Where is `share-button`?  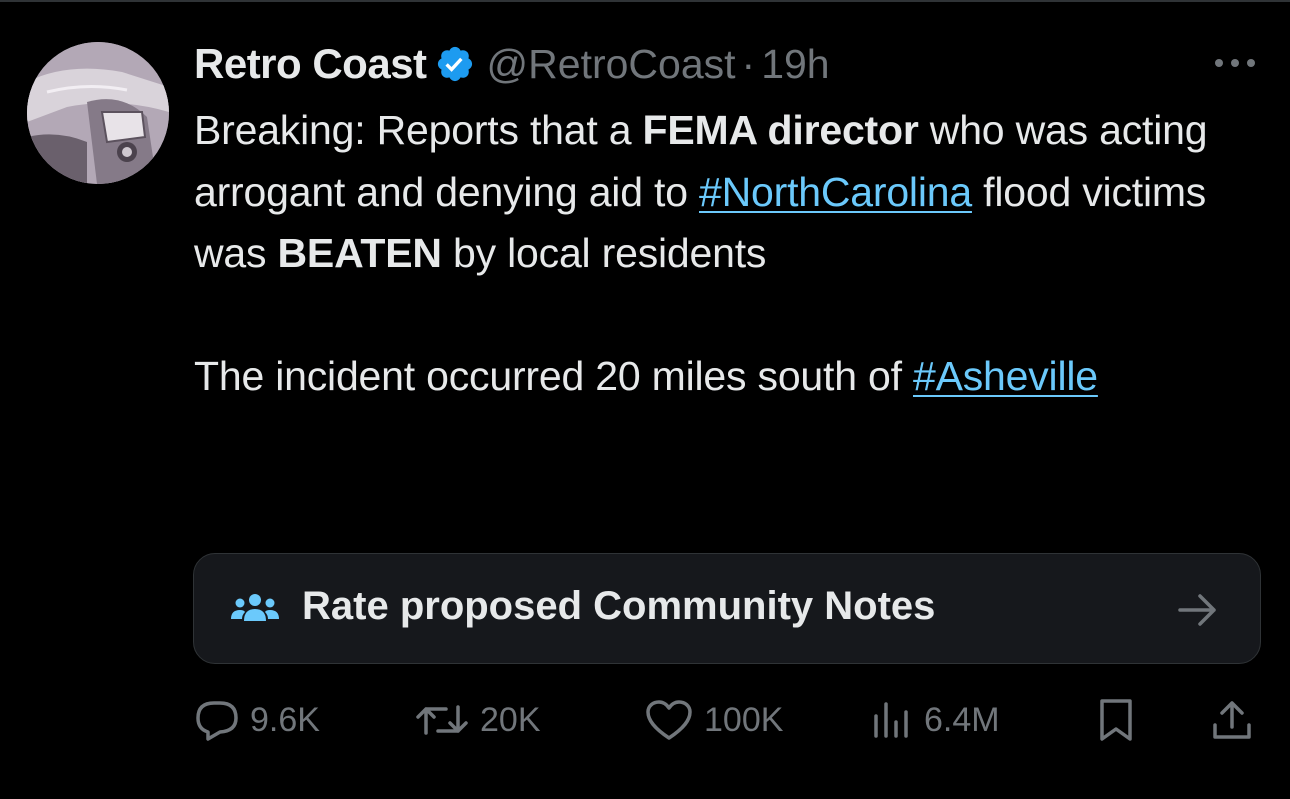 share-button is located at coordinates (1232, 720).